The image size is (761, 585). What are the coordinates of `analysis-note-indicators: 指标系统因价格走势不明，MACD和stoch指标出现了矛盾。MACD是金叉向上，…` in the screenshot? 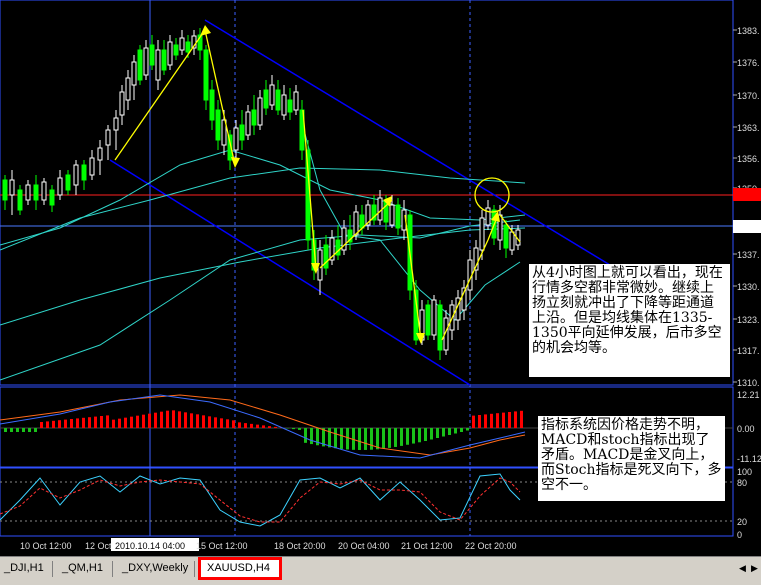 It's located at (631, 458).